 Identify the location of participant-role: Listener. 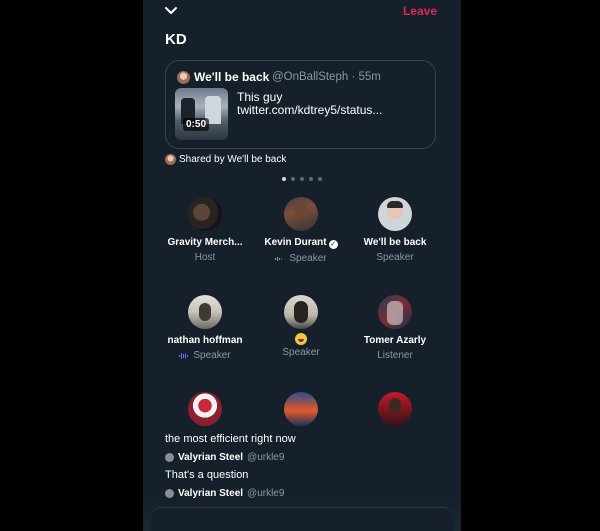
(395, 355).